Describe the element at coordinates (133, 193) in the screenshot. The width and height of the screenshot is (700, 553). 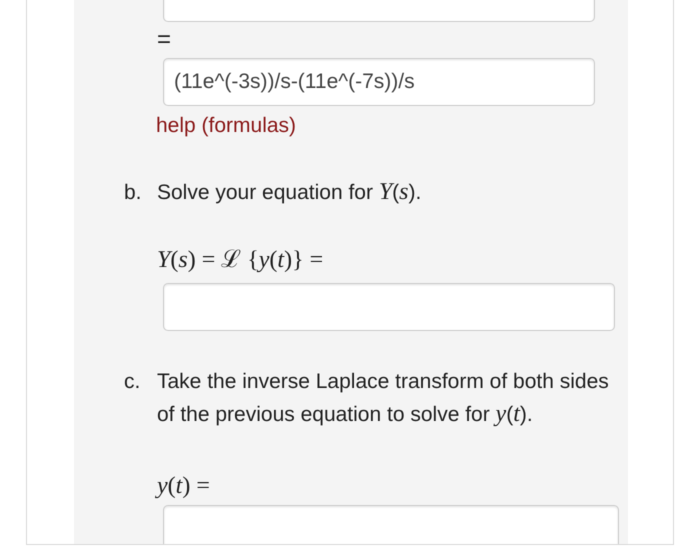
I see `part-marker: b.` at that location.